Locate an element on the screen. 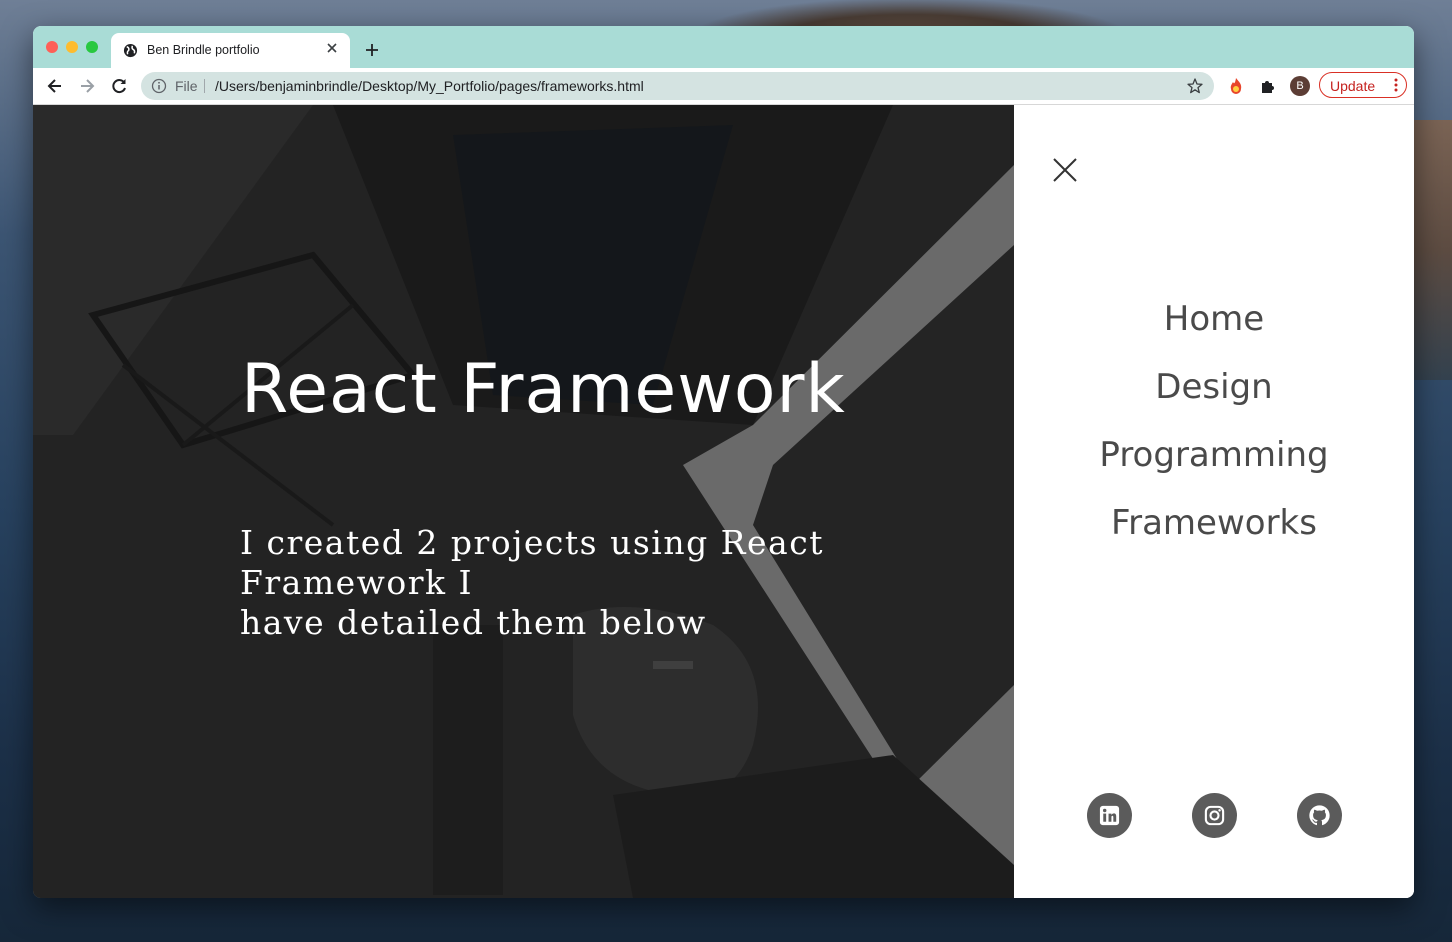 The image size is (1452, 942). update-button: Update is located at coordinates (1363, 85).